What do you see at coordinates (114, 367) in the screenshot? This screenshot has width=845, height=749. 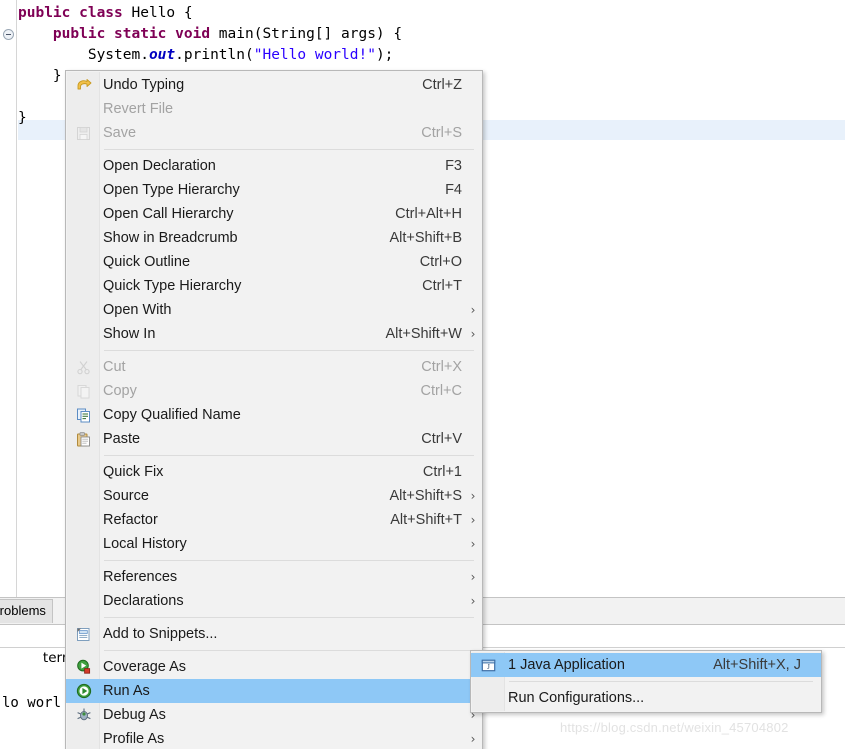 I see `menu-item-label: Cut` at bounding box center [114, 367].